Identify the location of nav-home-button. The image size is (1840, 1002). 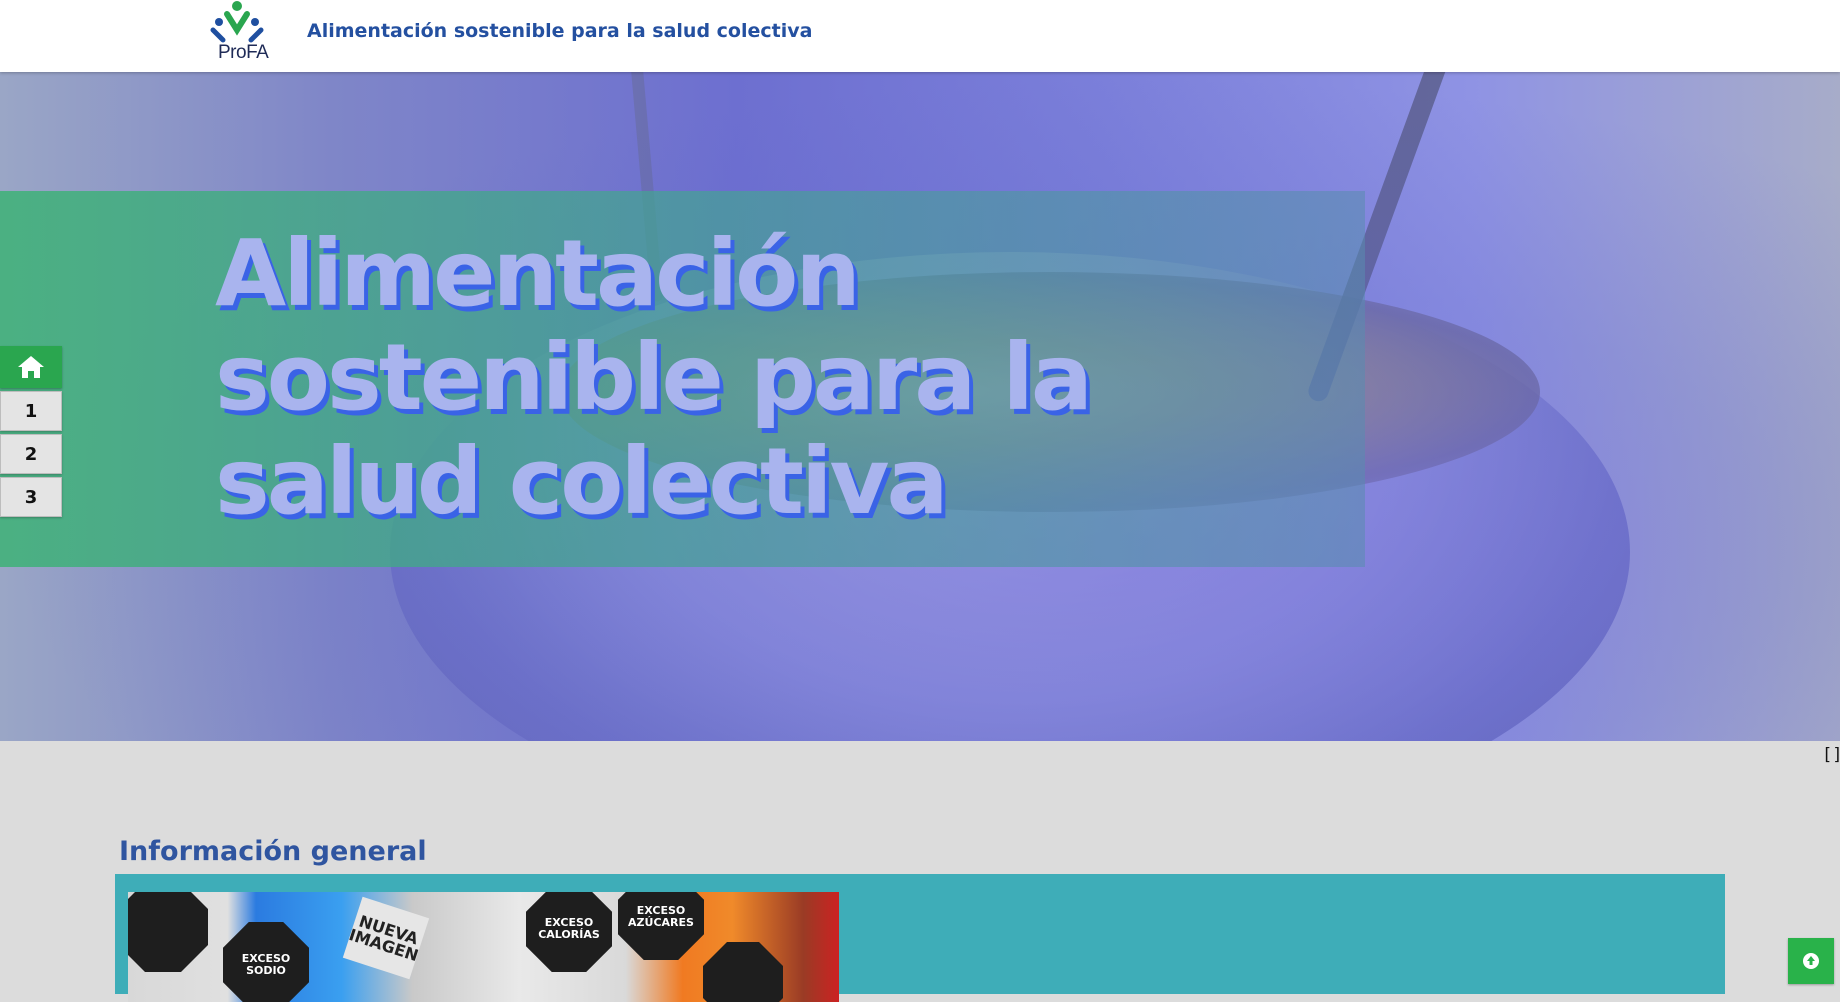
(31, 367).